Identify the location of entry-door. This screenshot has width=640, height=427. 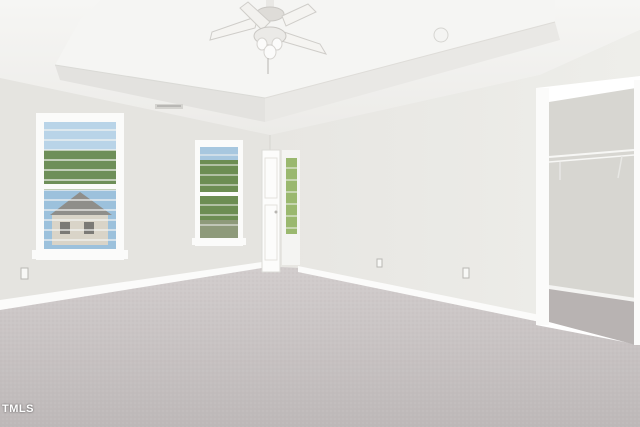
(271, 211).